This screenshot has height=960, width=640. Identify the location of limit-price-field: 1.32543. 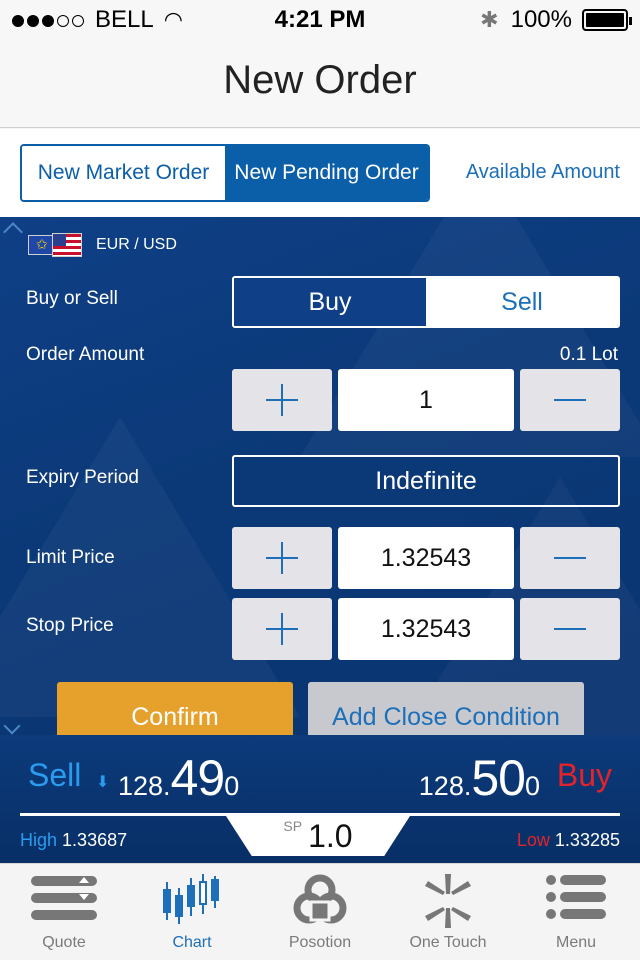
(426, 558).